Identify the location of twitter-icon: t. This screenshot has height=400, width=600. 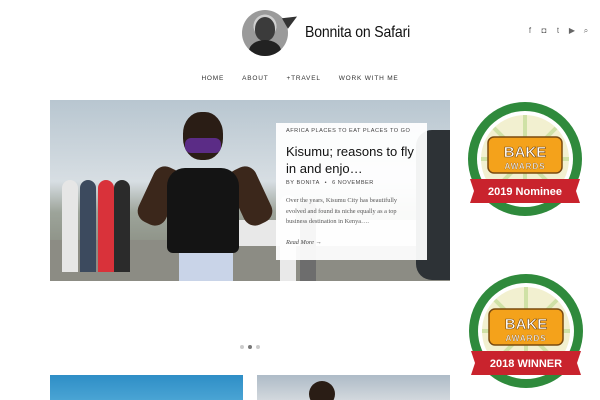
(558, 31).